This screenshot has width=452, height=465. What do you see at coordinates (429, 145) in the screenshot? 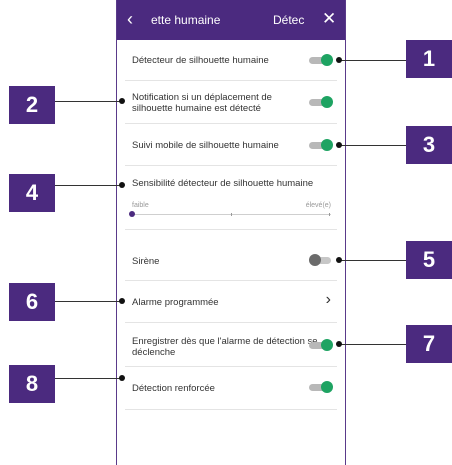
I see `callout-badge-3: 3` at bounding box center [429, 145].